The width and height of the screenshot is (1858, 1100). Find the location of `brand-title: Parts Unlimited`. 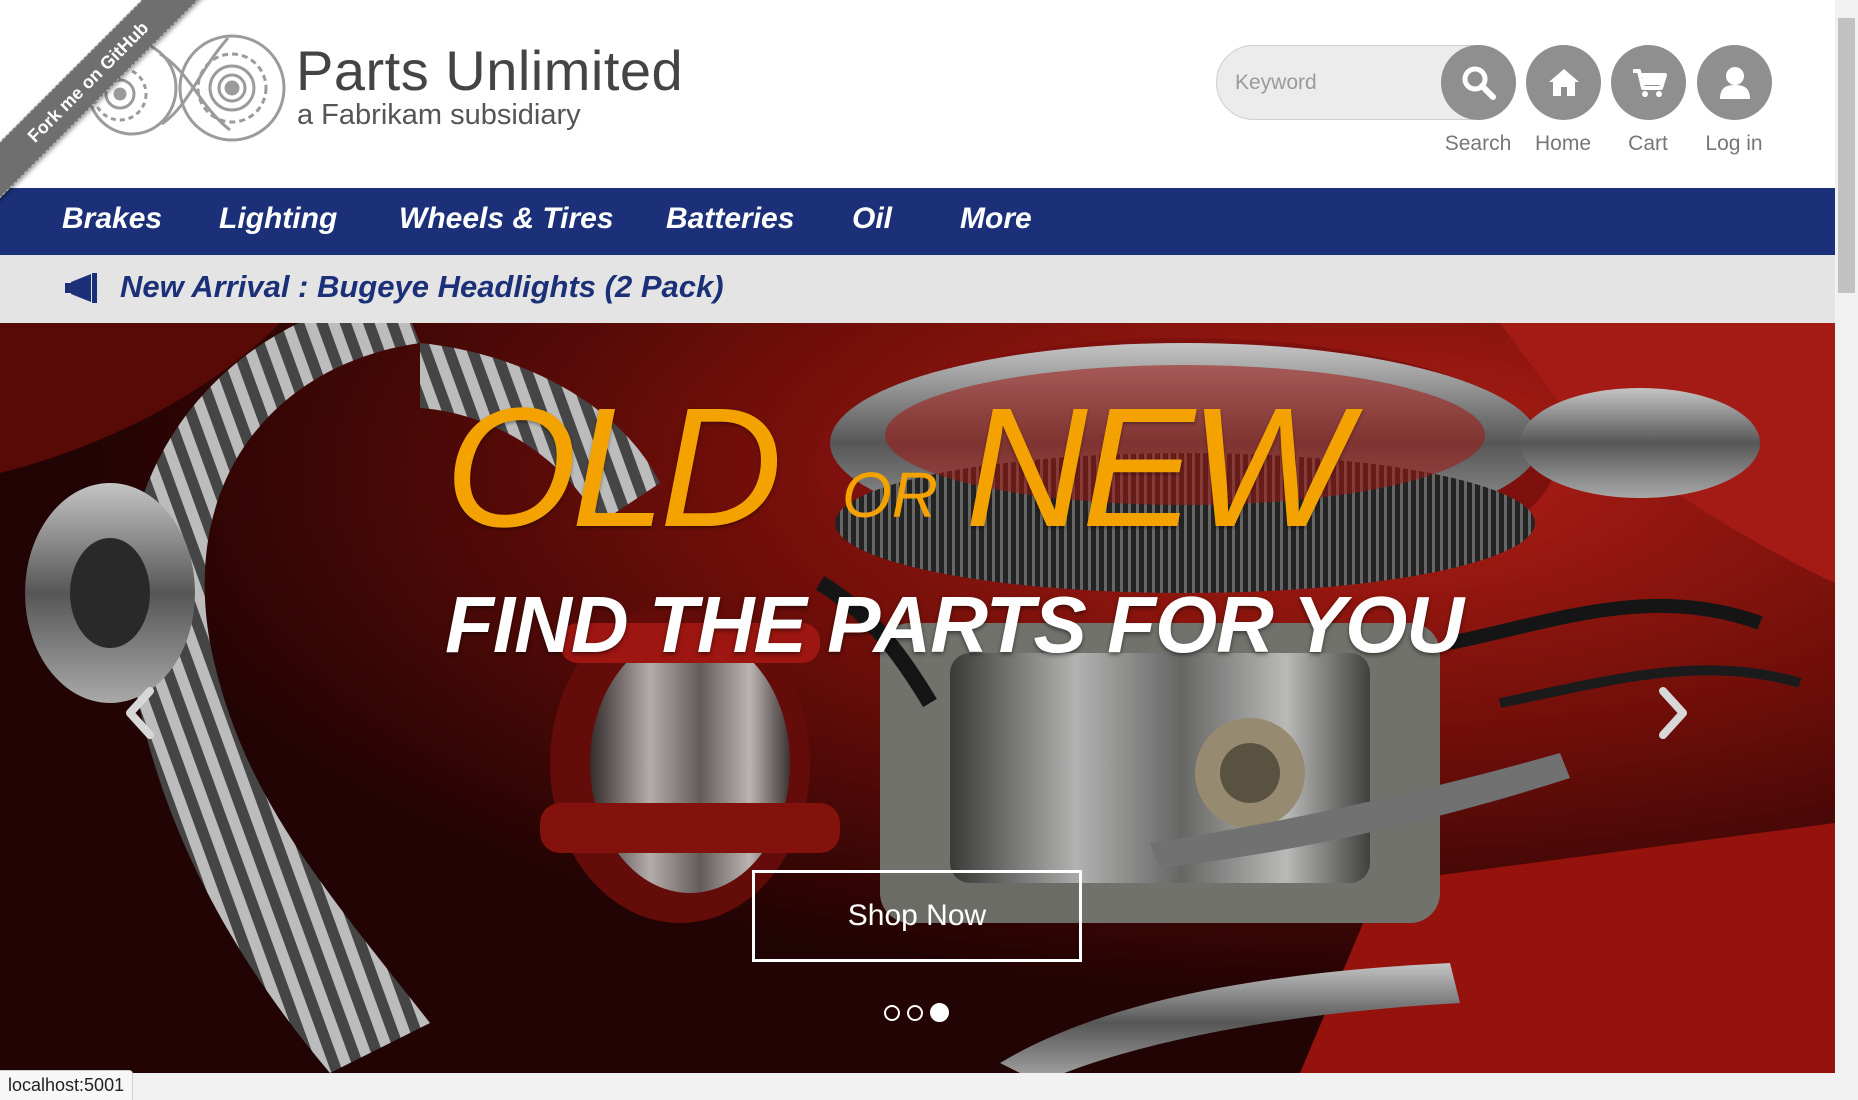

brand-title: Parts Unlimited is located at coordinates (489, 70).